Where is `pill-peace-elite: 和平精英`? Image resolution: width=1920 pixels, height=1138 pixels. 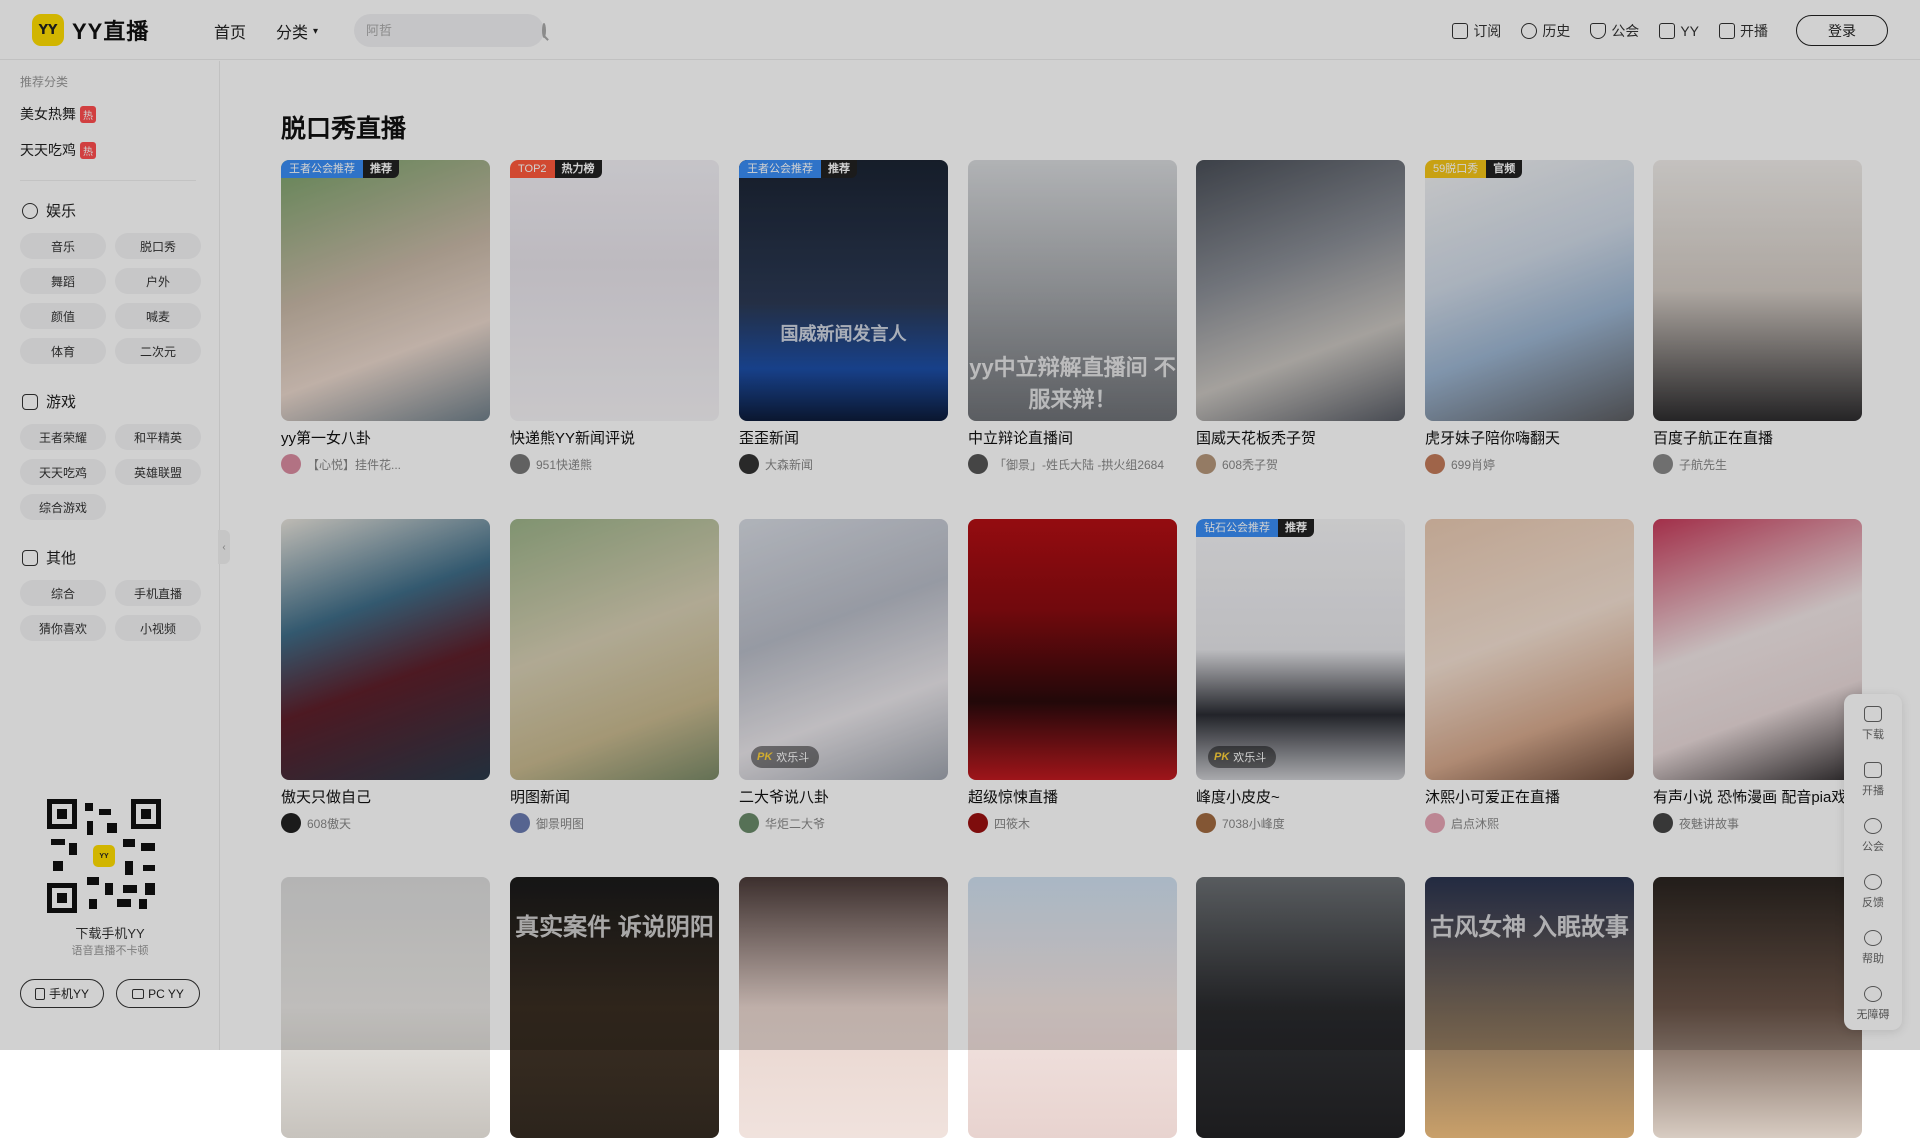 pill-peace-elite: 和平精英 is located at coordinates (158, 437).